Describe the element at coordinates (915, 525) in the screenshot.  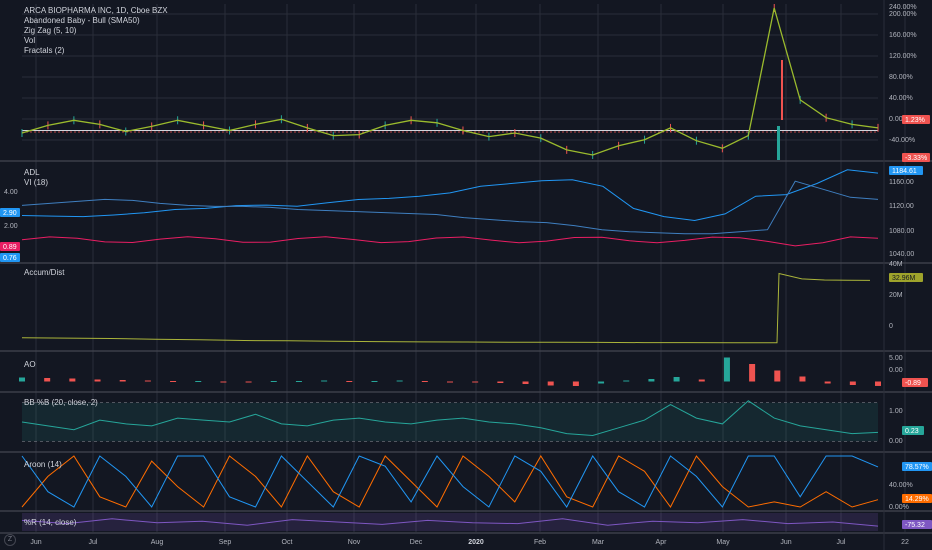
I see `wr-value-badge: -75.32` at that location.